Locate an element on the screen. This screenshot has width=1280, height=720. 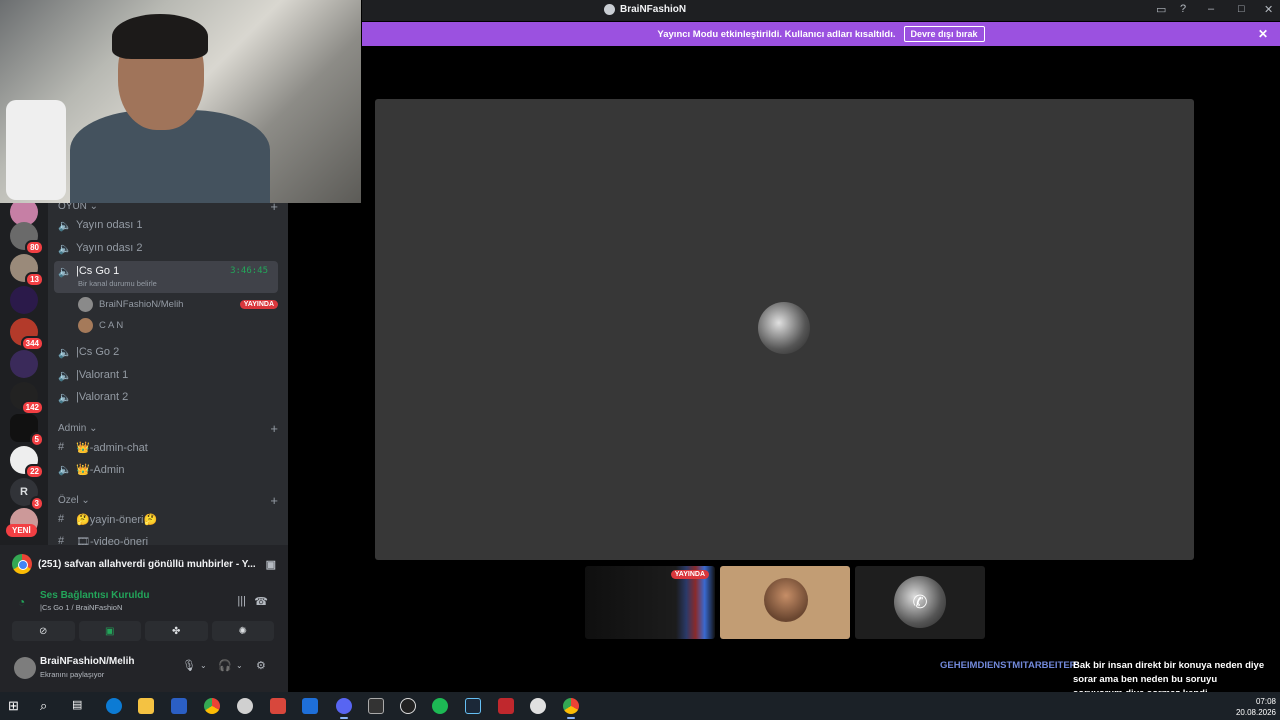
channel-valorant2: 🔈 |Valorant 2 is located at coordinates (166, 397).